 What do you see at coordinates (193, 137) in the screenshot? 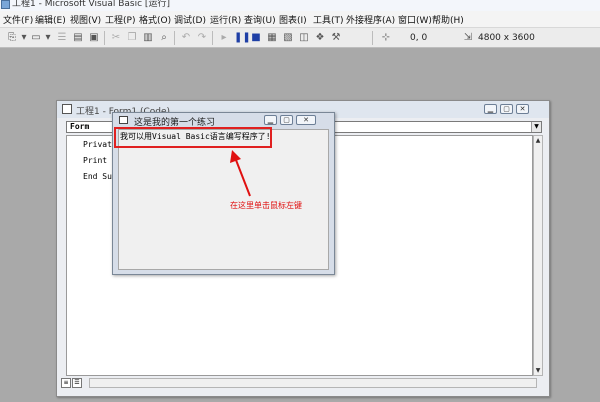
I see `highlight-box` at bounding box center [193, 137].